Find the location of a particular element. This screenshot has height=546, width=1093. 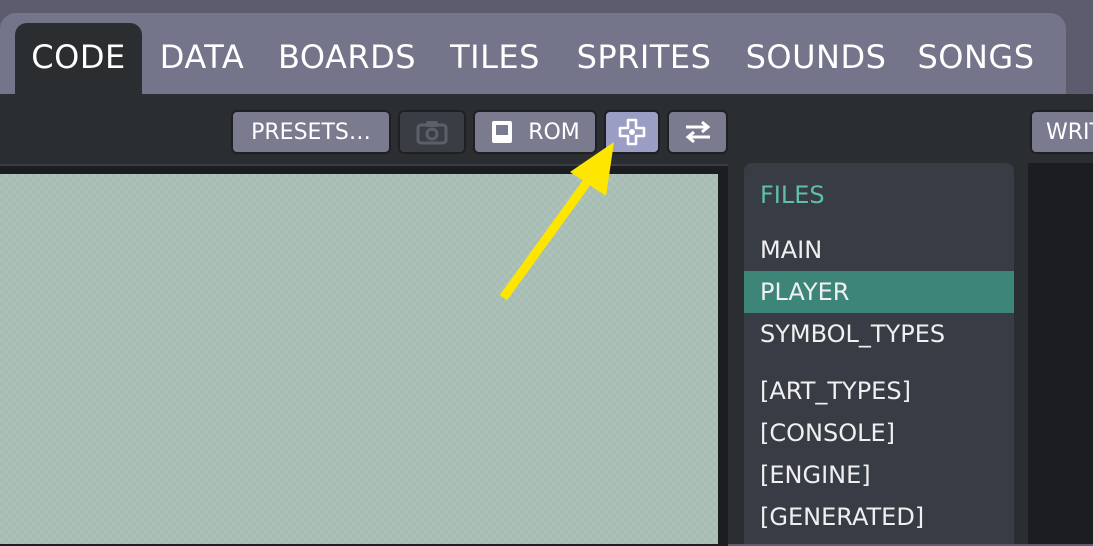

rom-label: ROM is located at coordinates (554, 132).